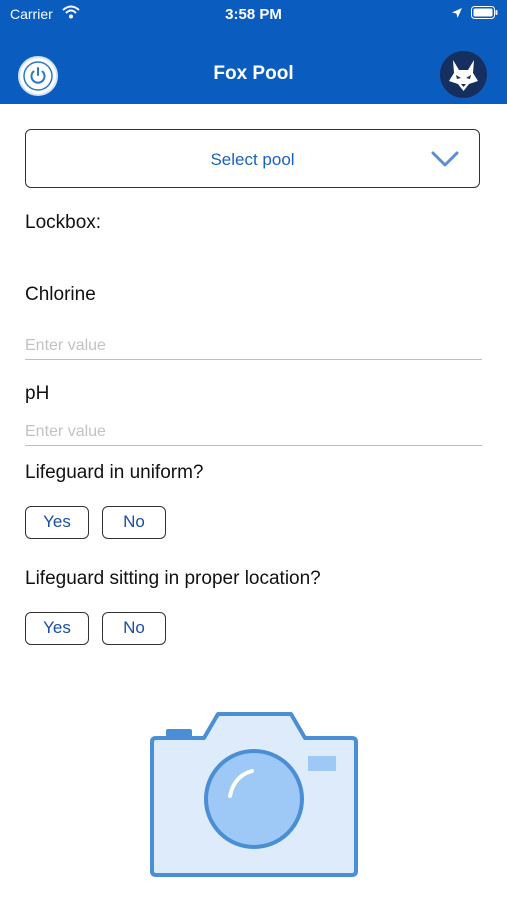 The image size is (507, 900). I want to click on chlorine-label: Chlorine, so click(60, 294).